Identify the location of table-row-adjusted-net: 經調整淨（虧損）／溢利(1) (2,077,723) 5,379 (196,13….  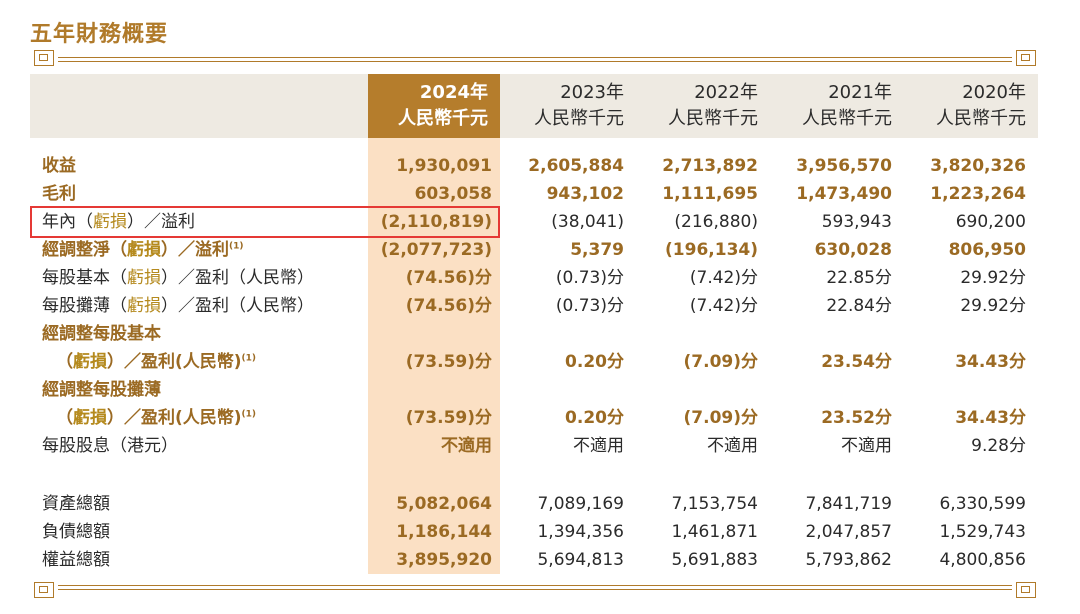
(540, 250).